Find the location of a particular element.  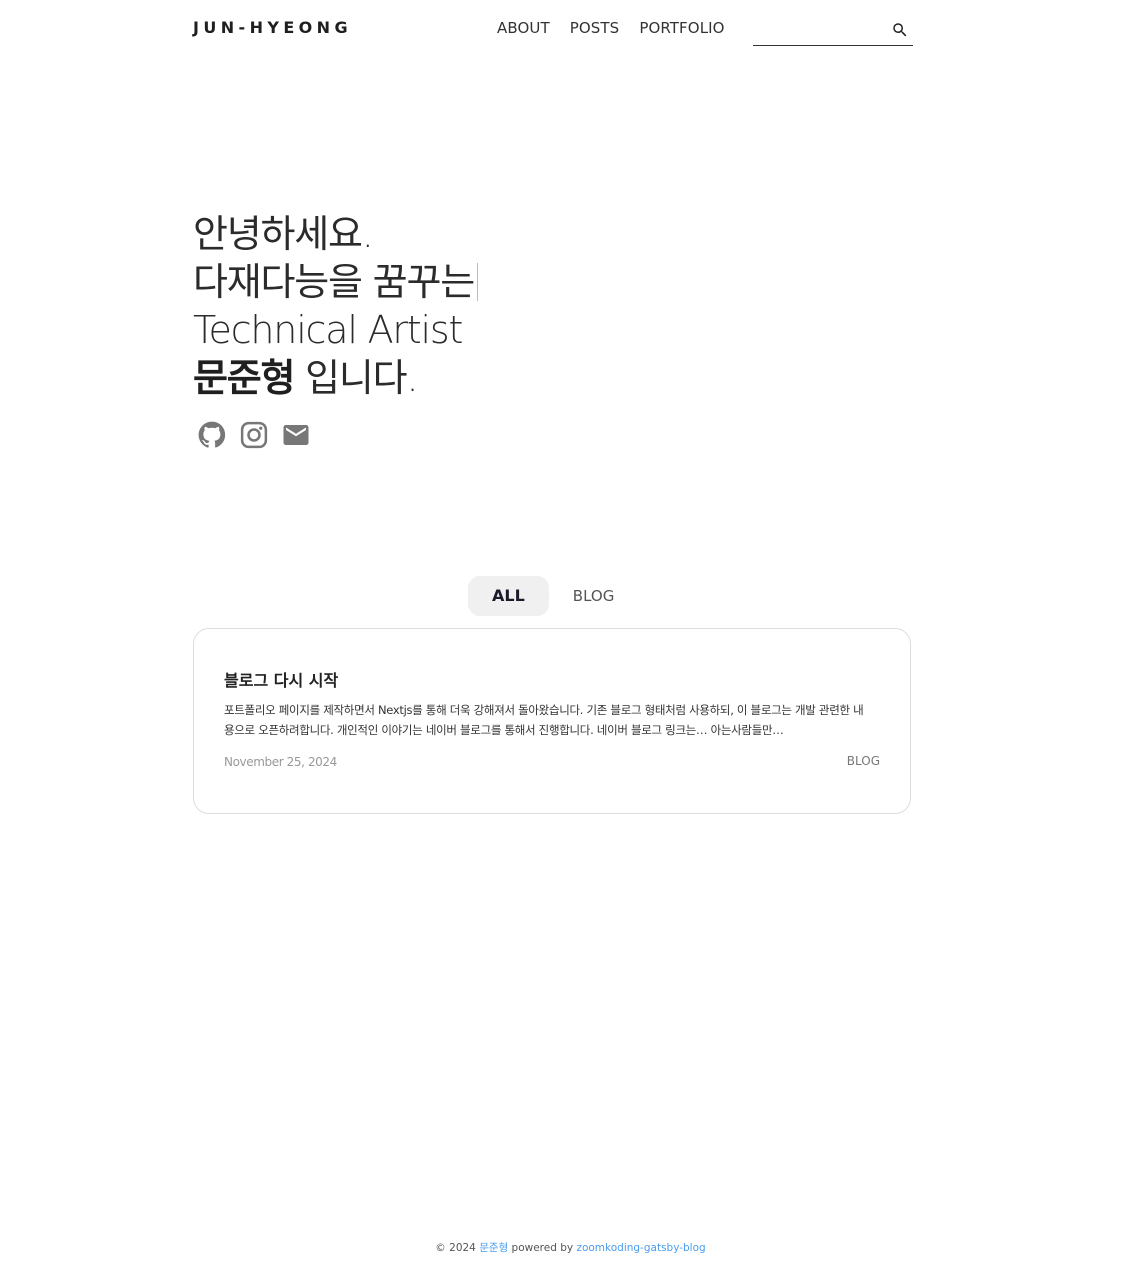

social-links is located at coordinates (254, 435).